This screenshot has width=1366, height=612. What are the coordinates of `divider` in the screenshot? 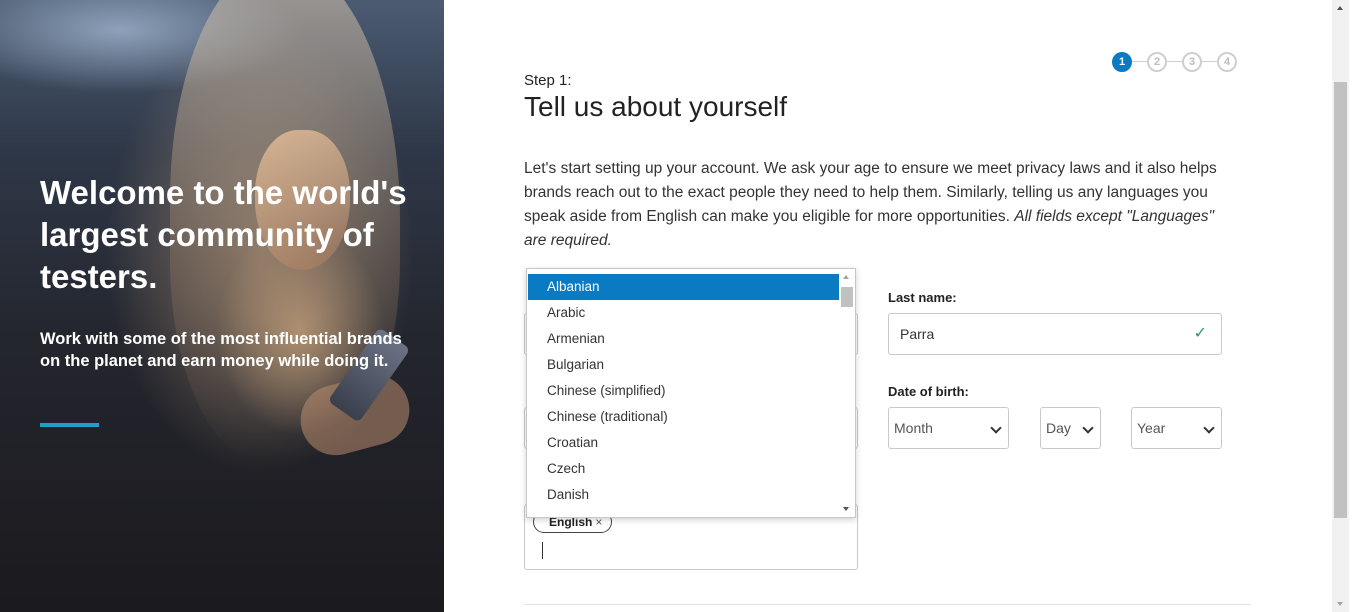 It's located at (887, 604).